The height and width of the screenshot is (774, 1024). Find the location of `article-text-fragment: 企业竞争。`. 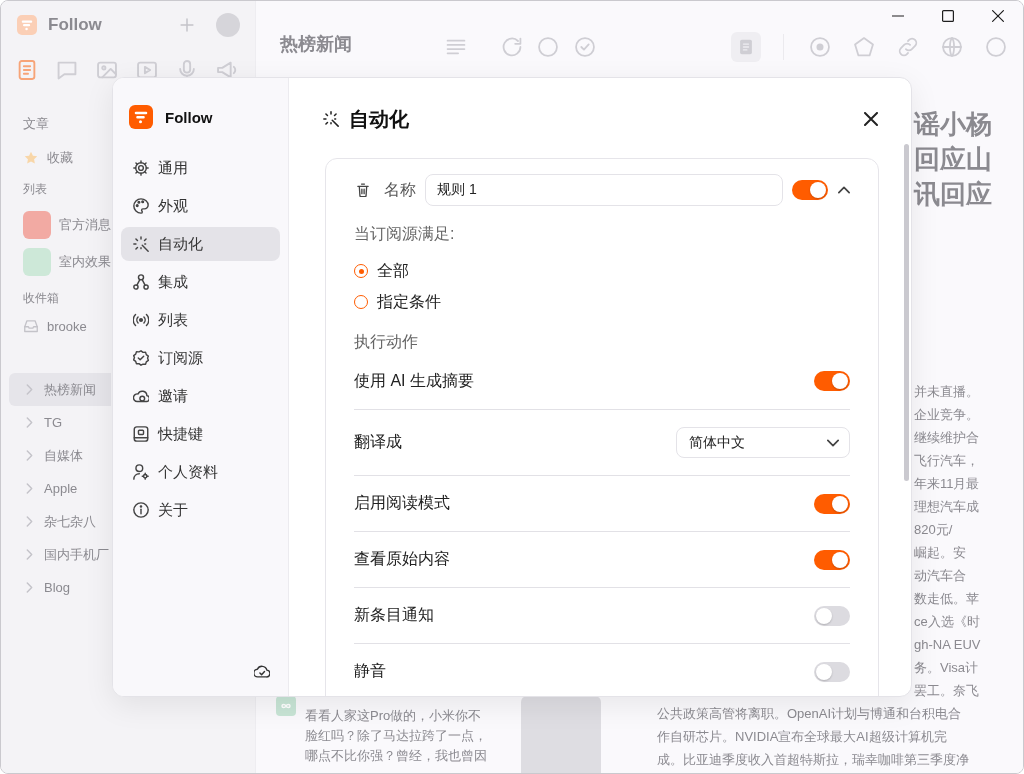

article-text-fragment: 企业竞争。 is located at coordinates (946, 415).